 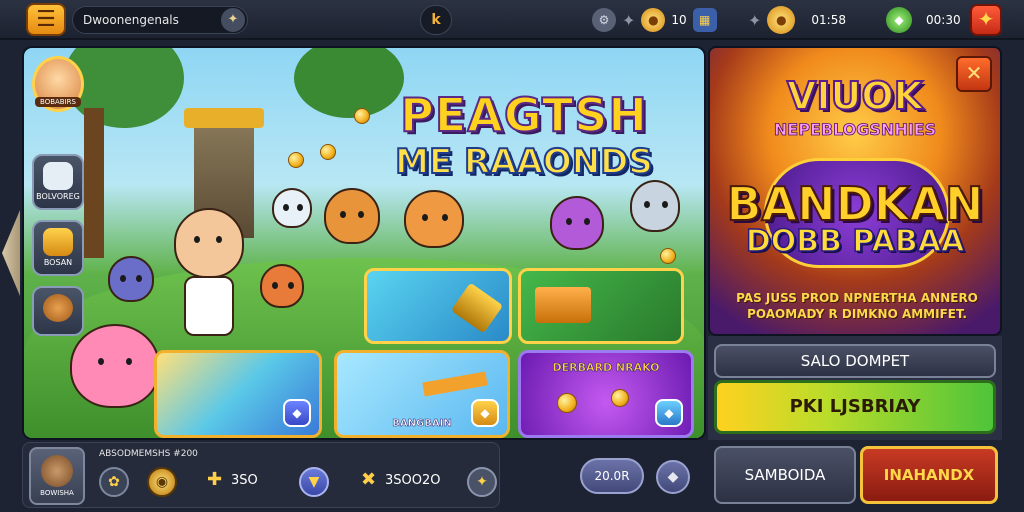 I want to click on tree-trunk, so click(x=94, y=183).